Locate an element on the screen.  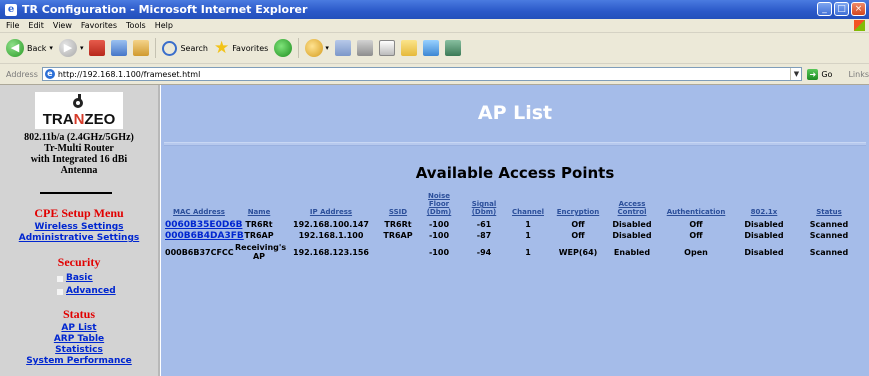
column-header: Status is located at coordinates (829, 205).